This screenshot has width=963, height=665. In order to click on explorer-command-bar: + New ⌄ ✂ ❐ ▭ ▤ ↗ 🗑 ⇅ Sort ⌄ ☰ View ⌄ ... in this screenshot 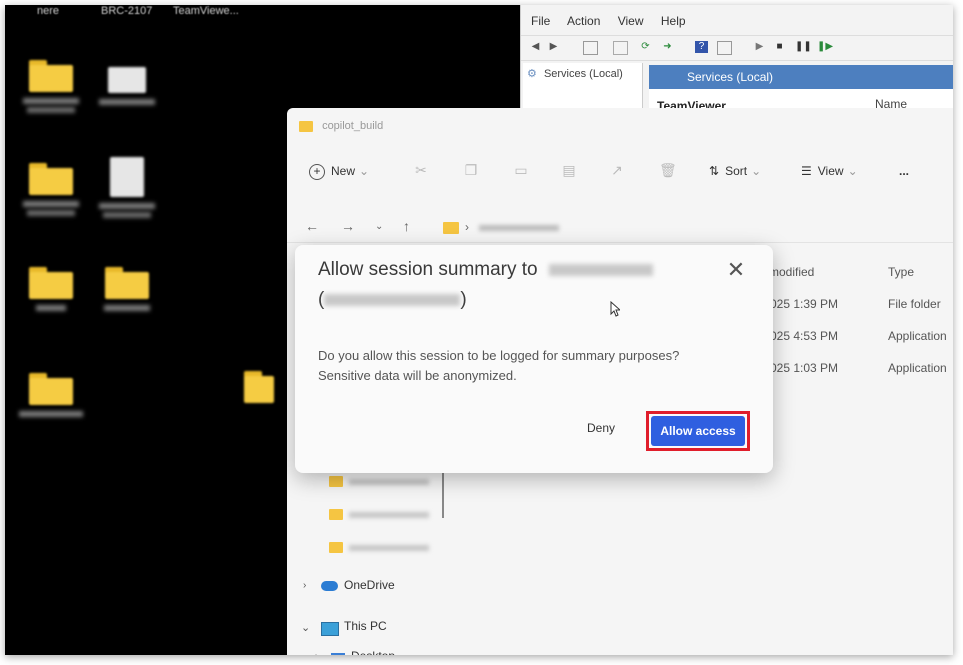, I will do `click(620, 172)`.